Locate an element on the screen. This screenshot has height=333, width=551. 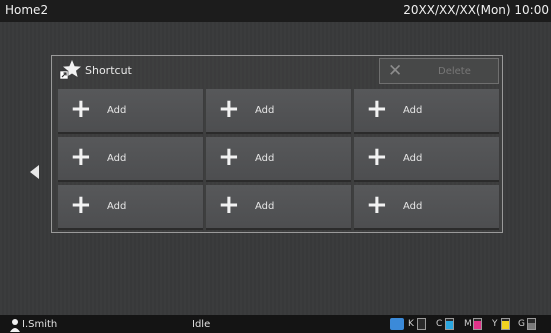
top-bar: Home2 20XX/XX/XX(Mon) 10:00 is located at coordinates (275, 11).